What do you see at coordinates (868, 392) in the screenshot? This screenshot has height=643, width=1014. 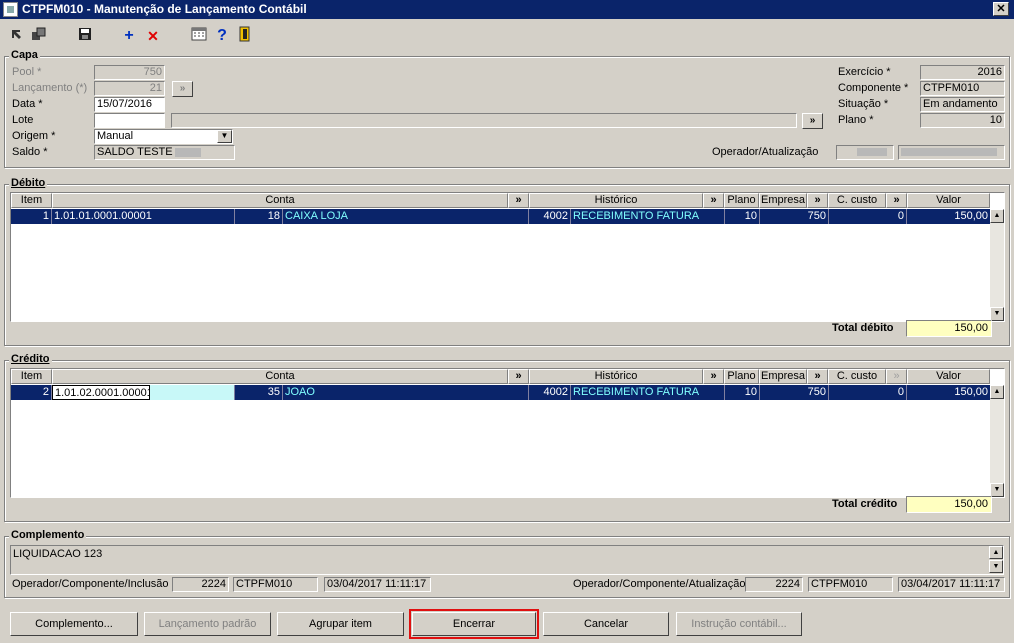 I see `credito-cell-ccusto: 0` at bounding box center [868, 392].